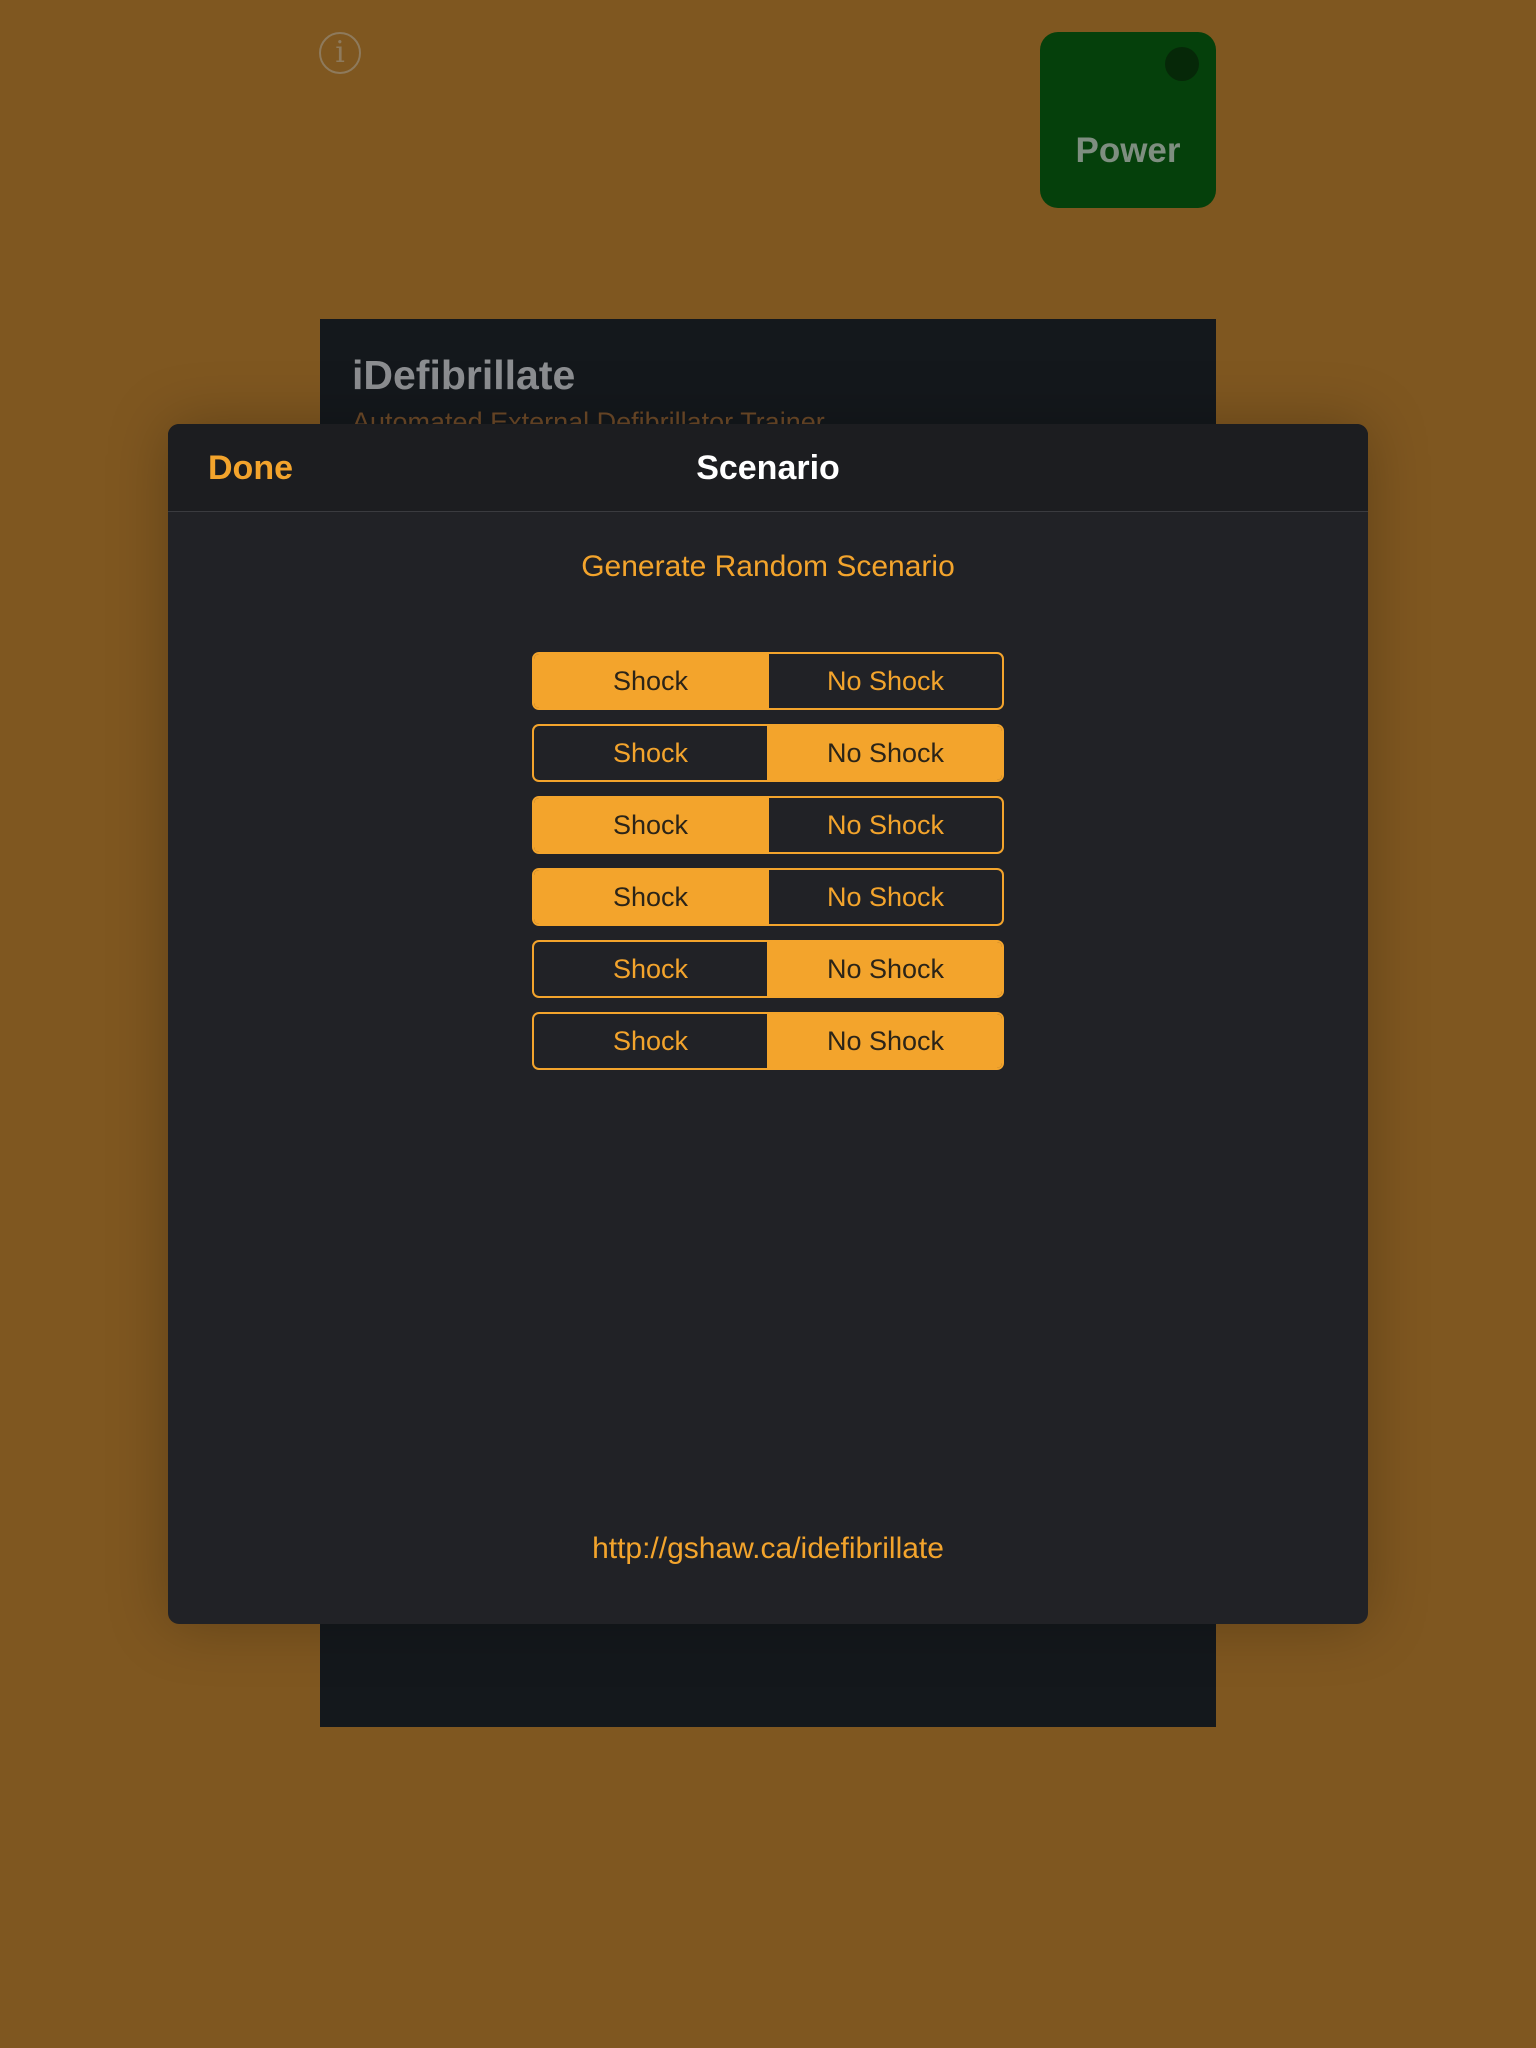 The height and width of the screenshot is (2048, 1536). I want to click on modal-header: Done Scenario, so click(768, 468).